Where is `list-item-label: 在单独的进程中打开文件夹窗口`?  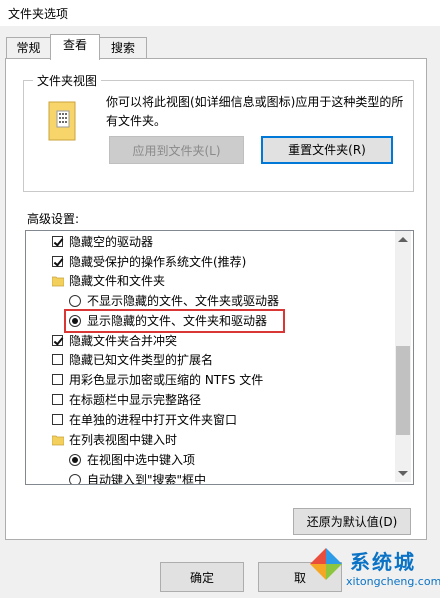
list-item-label: 在单独的进程中打开文件夹窗口 is located at coordinates (153, 420).